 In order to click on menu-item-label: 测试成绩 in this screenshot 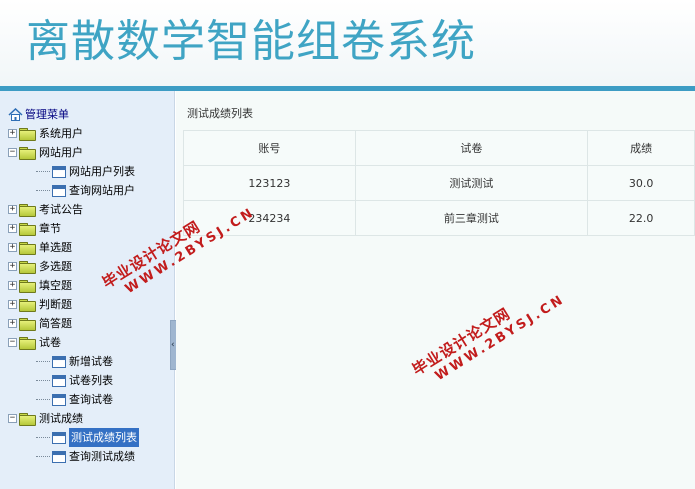, I will do `click(61, 418)`.